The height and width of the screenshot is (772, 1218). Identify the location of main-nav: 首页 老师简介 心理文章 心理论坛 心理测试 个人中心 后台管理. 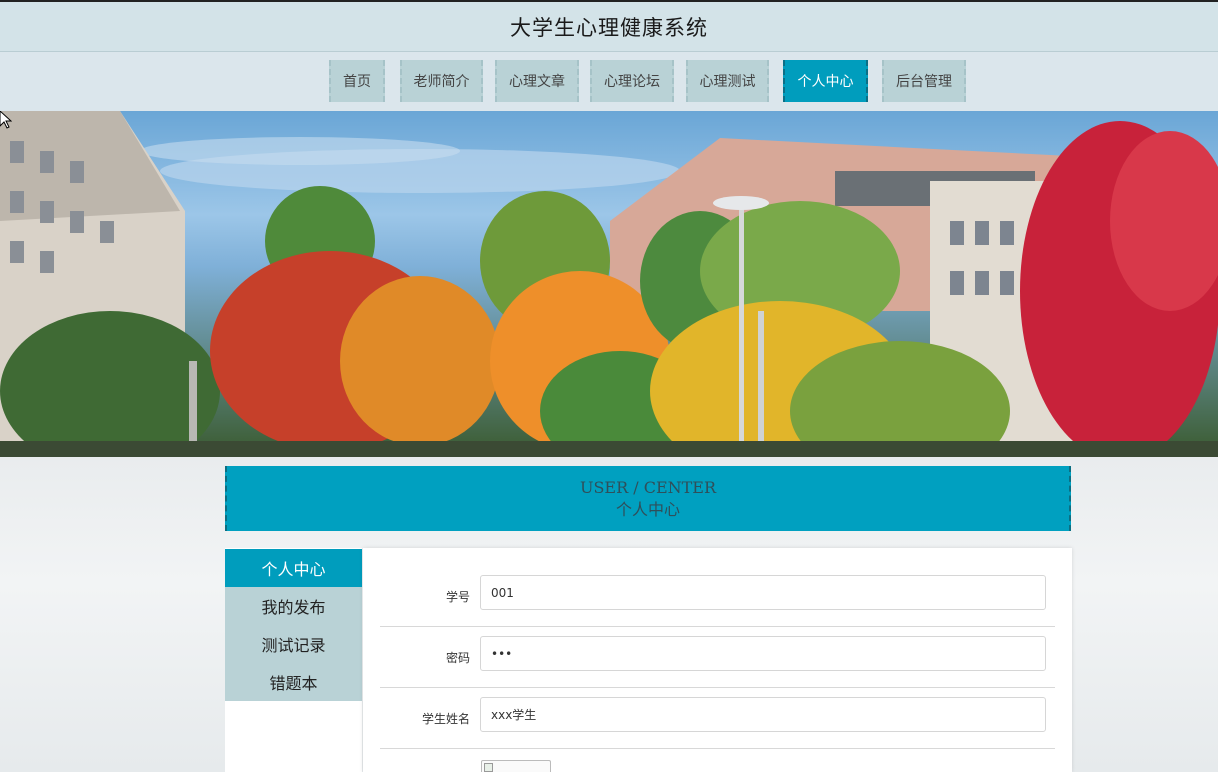
(609, 81).